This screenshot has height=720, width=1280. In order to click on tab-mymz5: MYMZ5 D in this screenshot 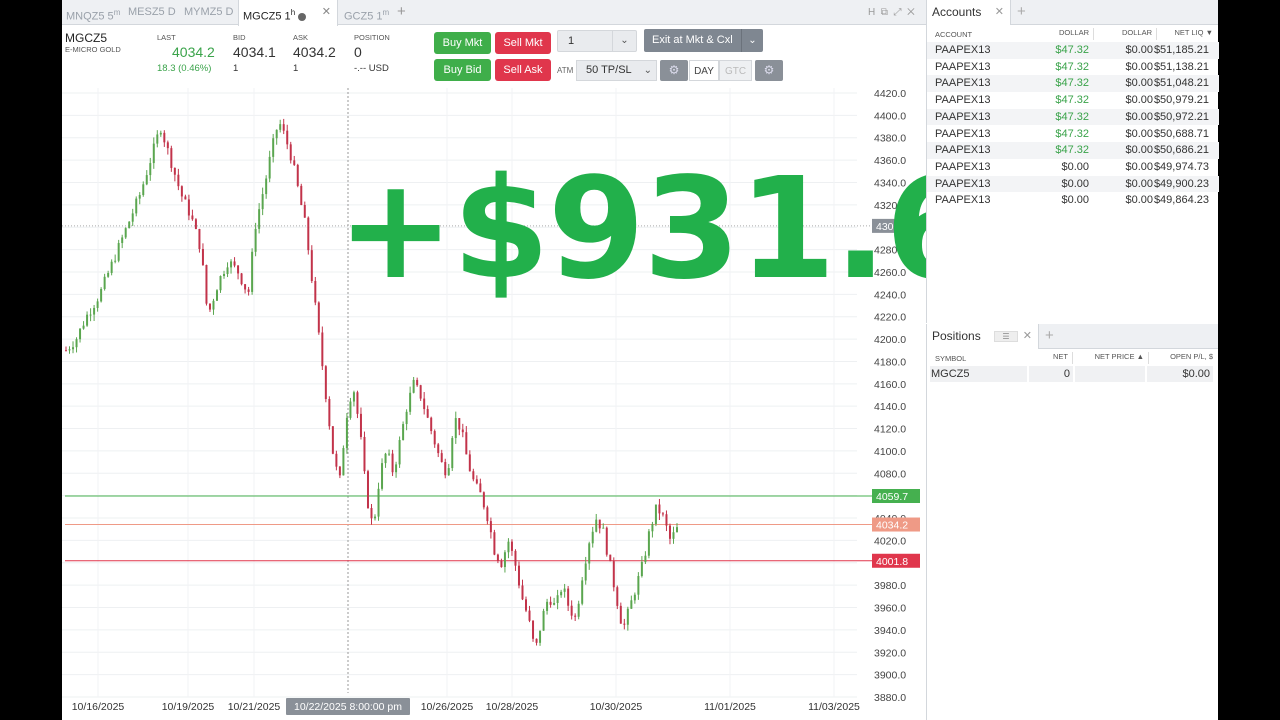, I will do `click(209, 12)`.